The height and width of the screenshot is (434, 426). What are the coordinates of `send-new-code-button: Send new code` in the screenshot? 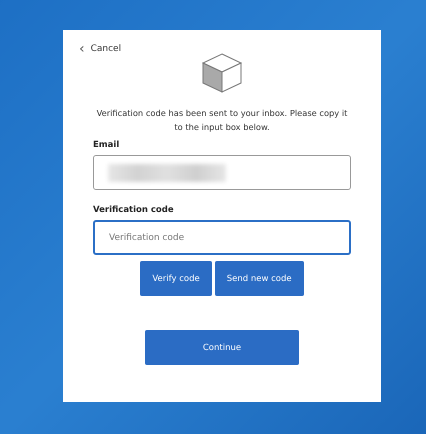 It's located at (259, 278).